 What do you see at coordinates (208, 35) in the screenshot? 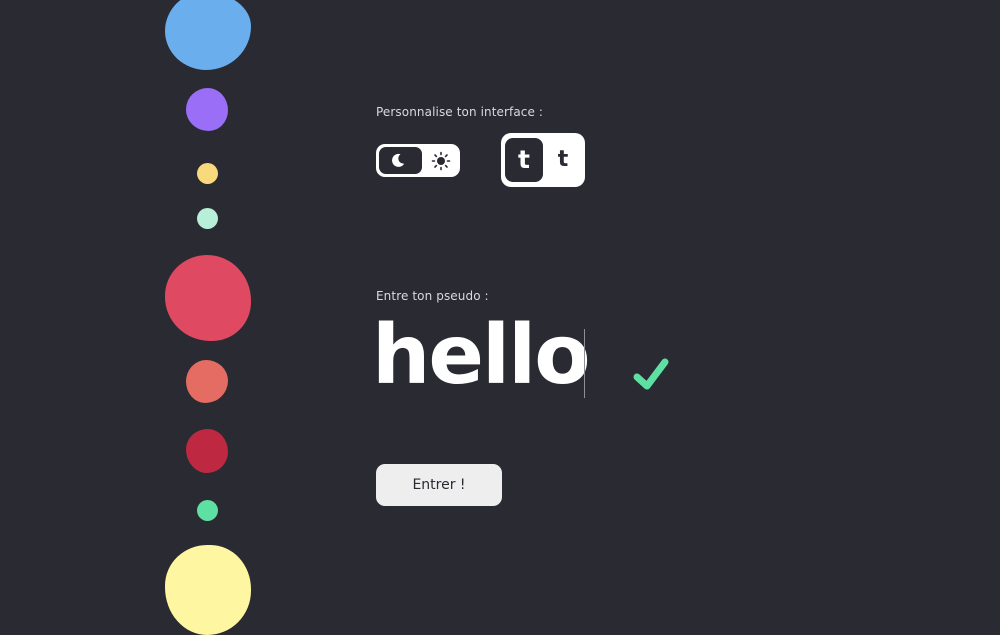
I see `color-swatch-blue` at bounding box center [208, 35].